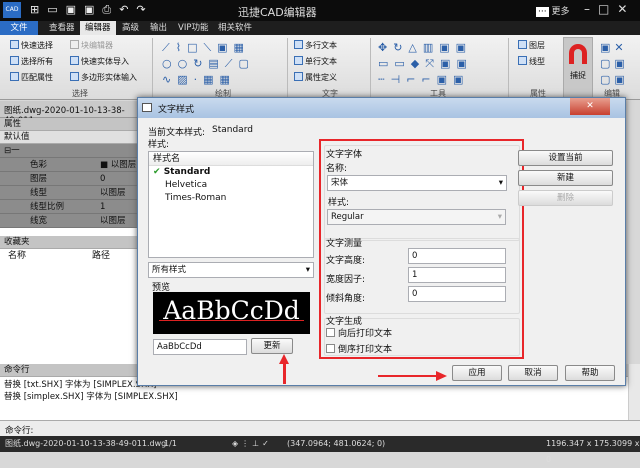 Image resolution: width=640 pixels, height=468 pixels. Describe the element at coordinates (70, 207) in the screenshot. I see `prop-row: 线型比例 1` at that location.